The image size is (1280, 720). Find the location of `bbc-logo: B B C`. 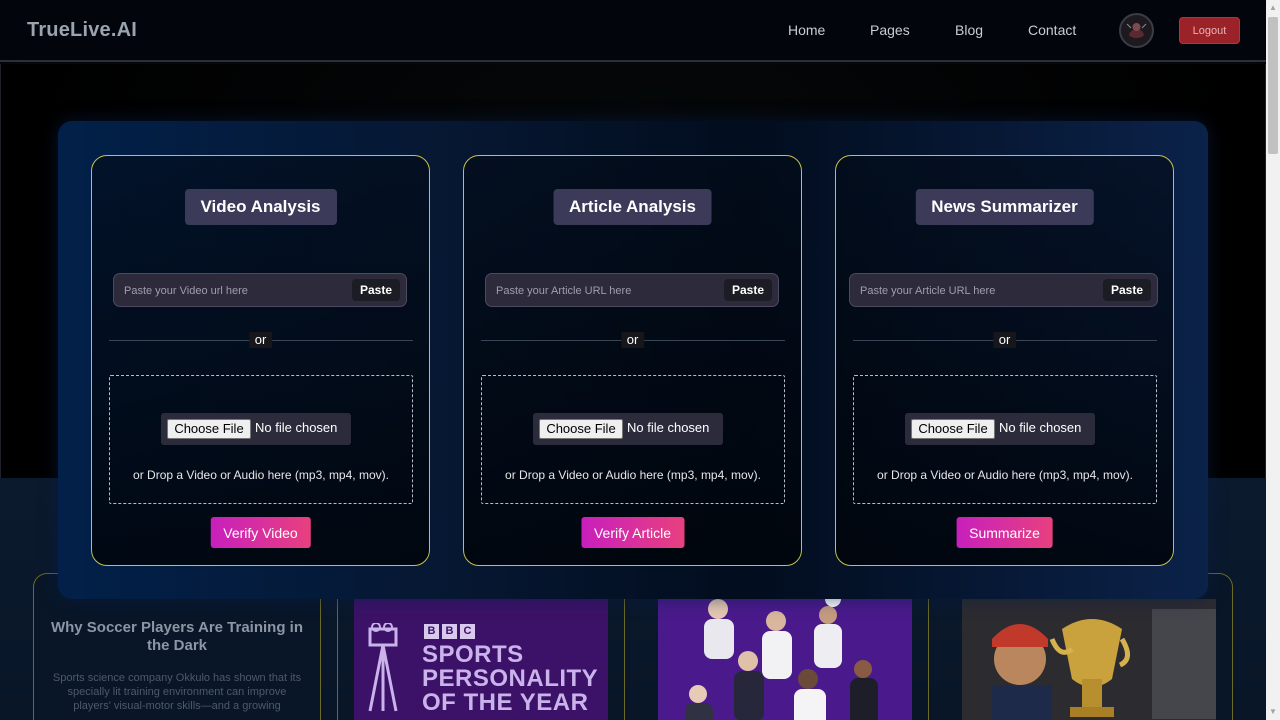

bbc-logo: B B C is located at coordinates (449, 631).